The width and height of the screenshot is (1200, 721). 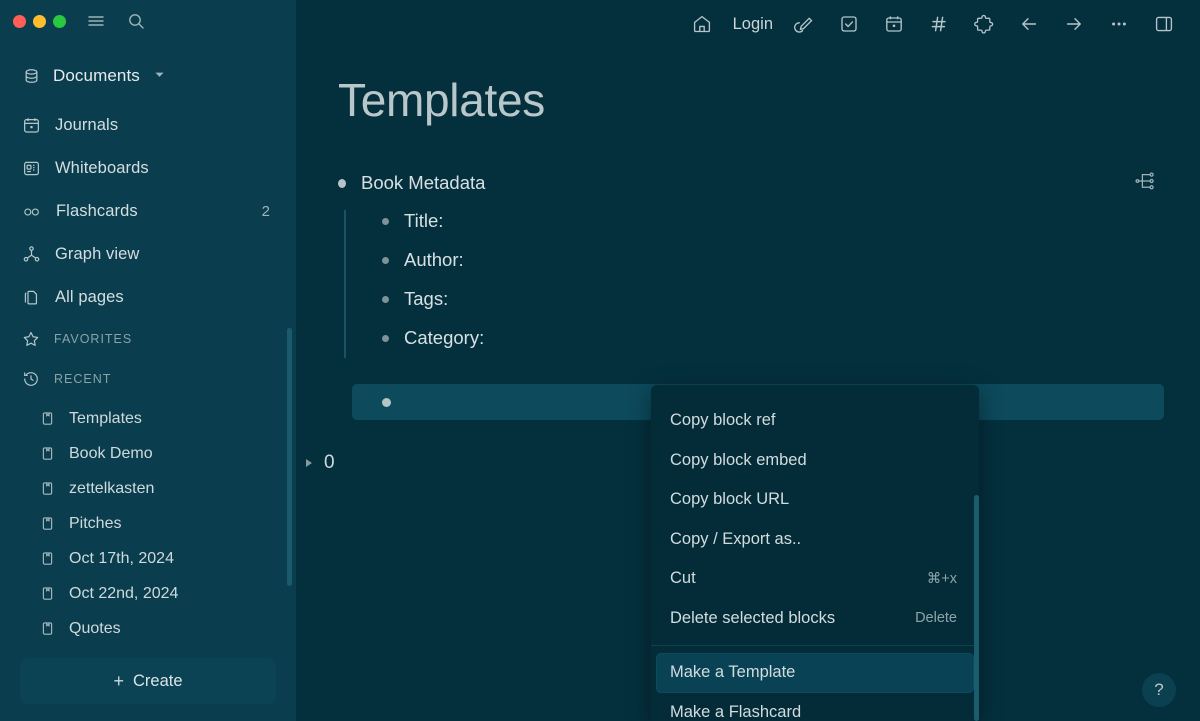 What do you see at coordinates (102, 168) in the screenshot?
I see `sidebar-item-label: Whiteboards` at bounding box center [102, 168].